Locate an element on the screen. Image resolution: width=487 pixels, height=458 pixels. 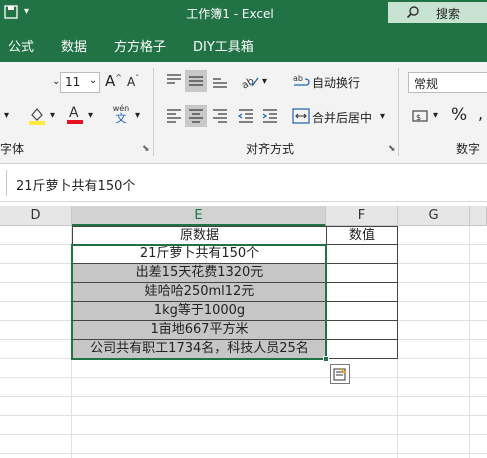
formula-bar: 21斤萝卜共有150个 is located at coordinates (243, 183).